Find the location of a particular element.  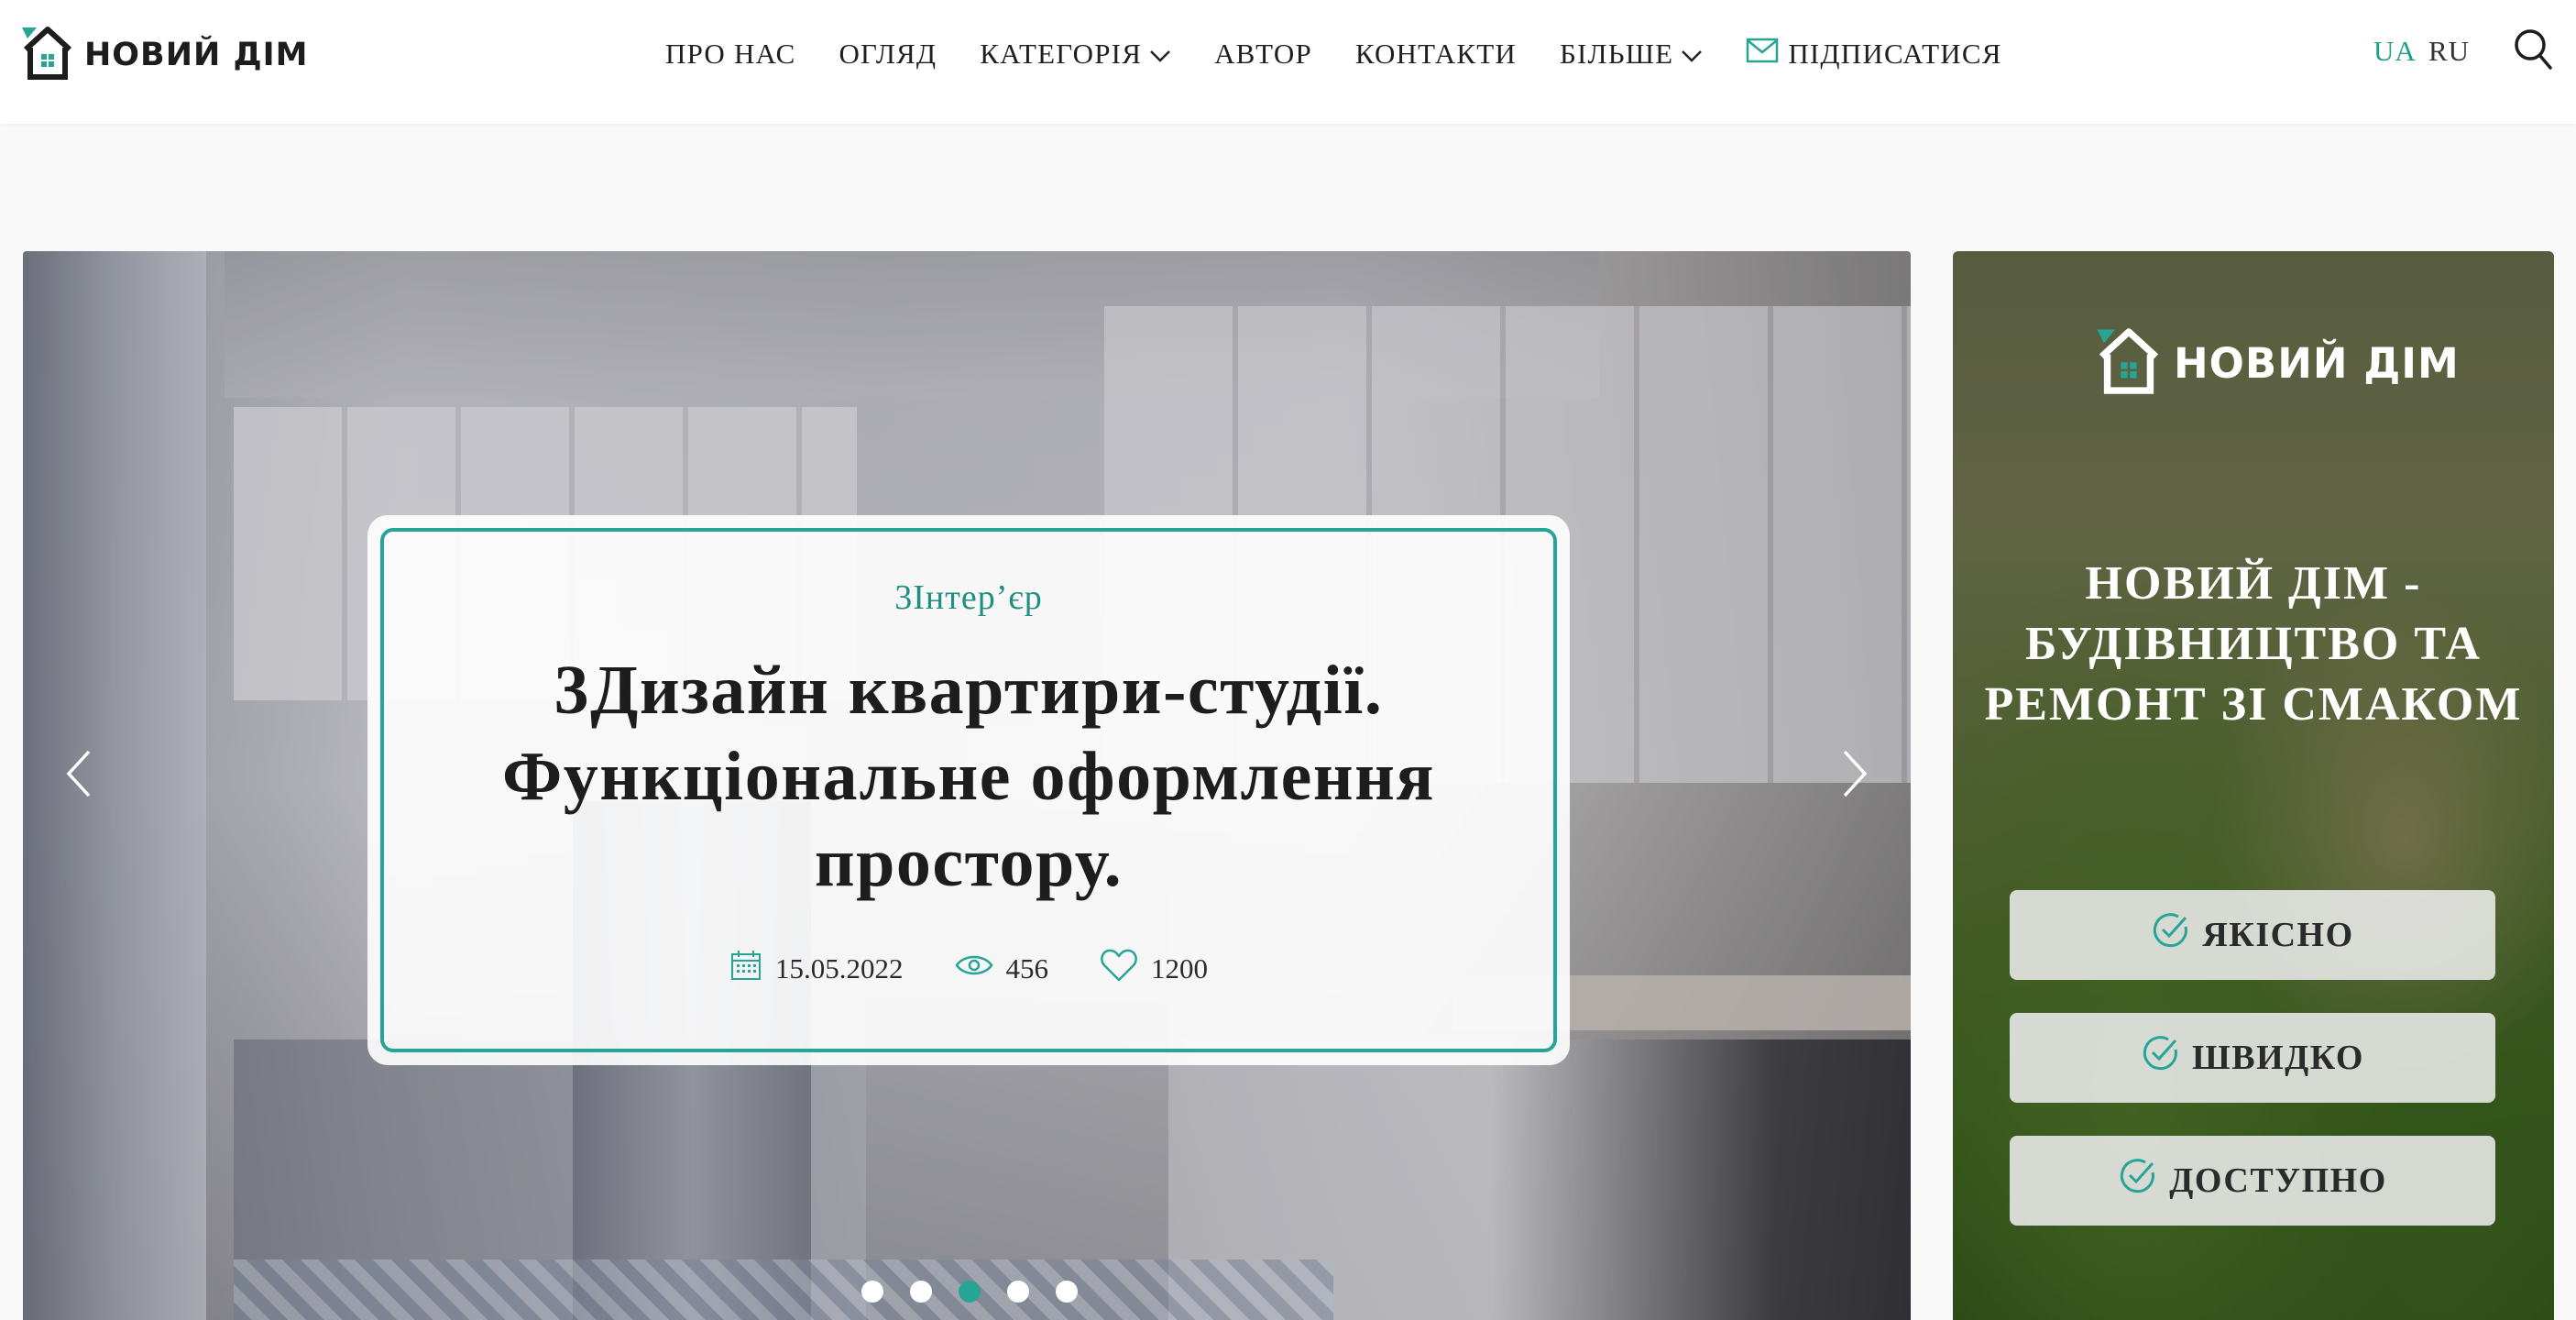

promo-button-affordable: ДОСТУПНО is located at coordinates (2252, 1181).